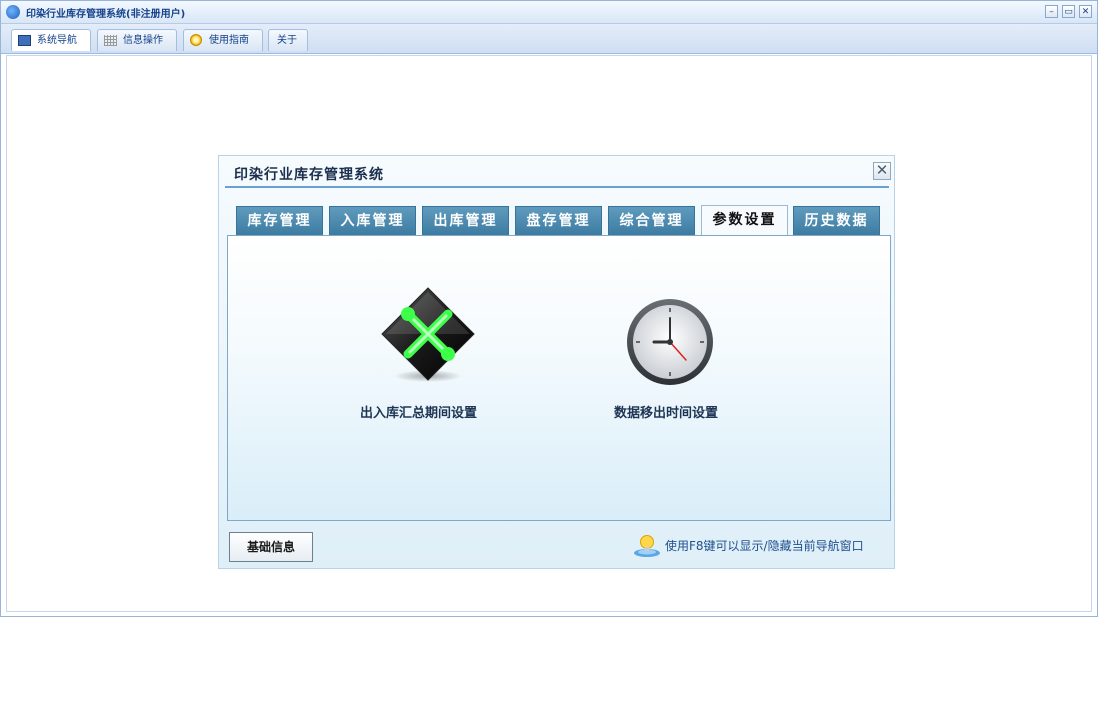 This screenshot has width=1098, height=716. I want to click on tab-stock-out: 出库管理, so click(465, 221).